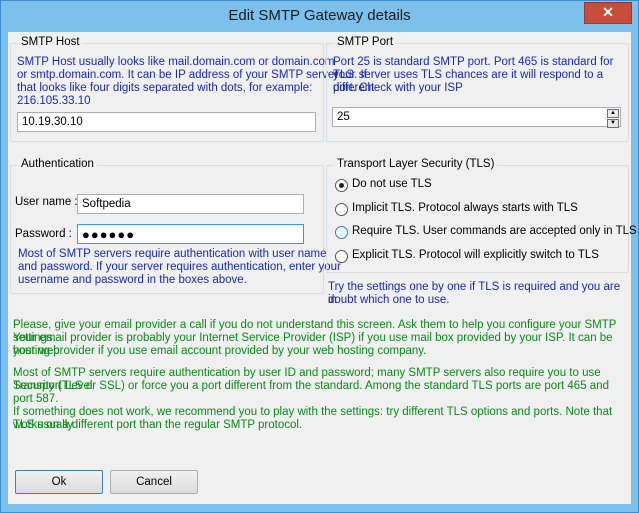 Image resolution: width=639 pixels, height=513 pixels. What do you see at coordinates (50, 42) in the screenshot?
I see `smtp-host-group-label: SMTP Host` at bounding box center [50, 42].